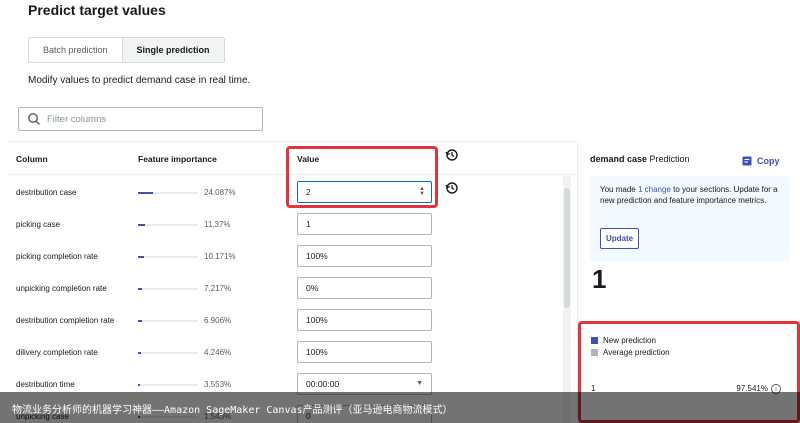 This screenshot has width=800, height=423. What do you see at coordinates (285, 353) in the screenshot?
I see `table-row: dilivery completion rate 4.246% 100%` at bounding box center [285, 353].